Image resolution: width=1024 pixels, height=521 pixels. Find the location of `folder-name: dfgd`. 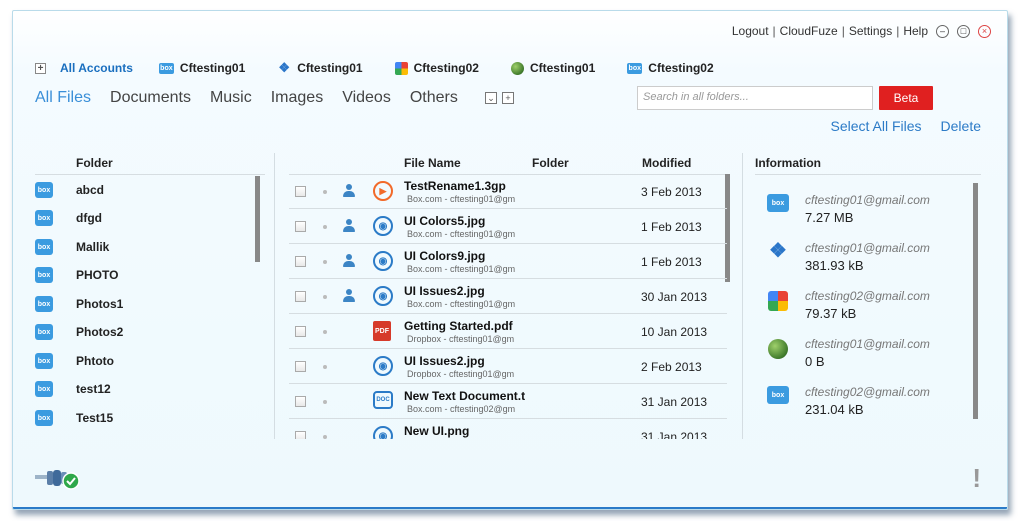

folder-name: dfgd is located at coordinates (89, 218).